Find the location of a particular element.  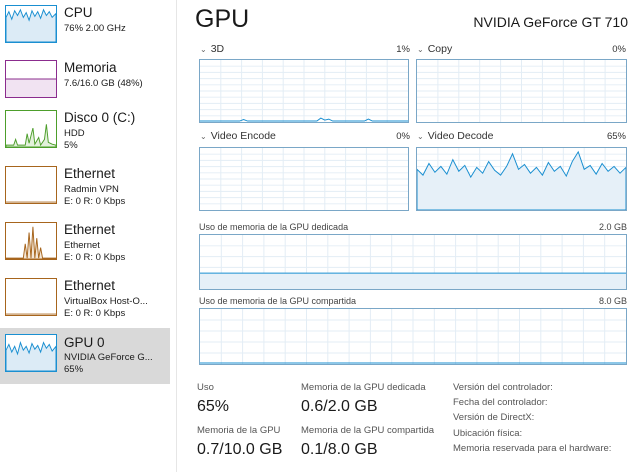

dedicated-memory-value: 0.6/2.0 GB is located at coordinates (339, 406).